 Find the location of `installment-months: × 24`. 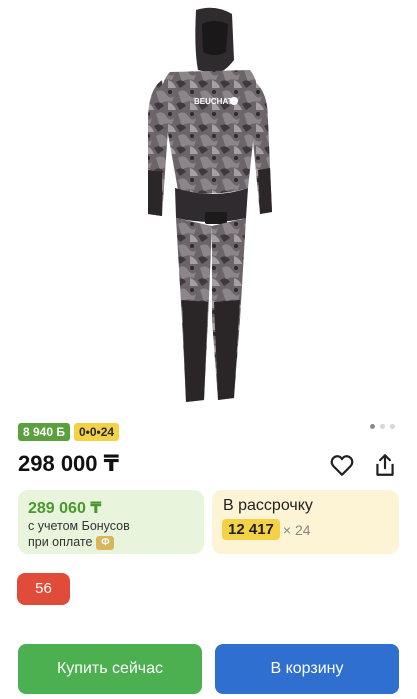

installment-months: × 24 is located at coordinates (296, 529).